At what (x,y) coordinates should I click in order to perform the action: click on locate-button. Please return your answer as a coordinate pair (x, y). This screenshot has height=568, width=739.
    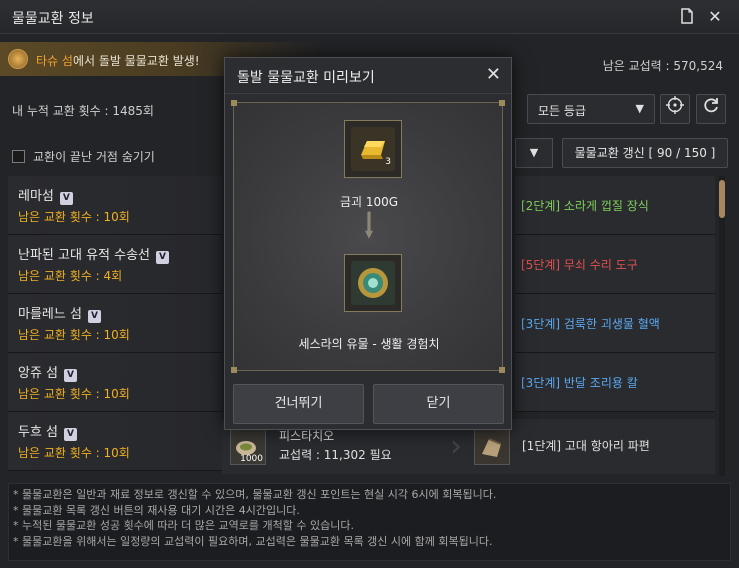
    Looking at the image, I should click on (675, 109).